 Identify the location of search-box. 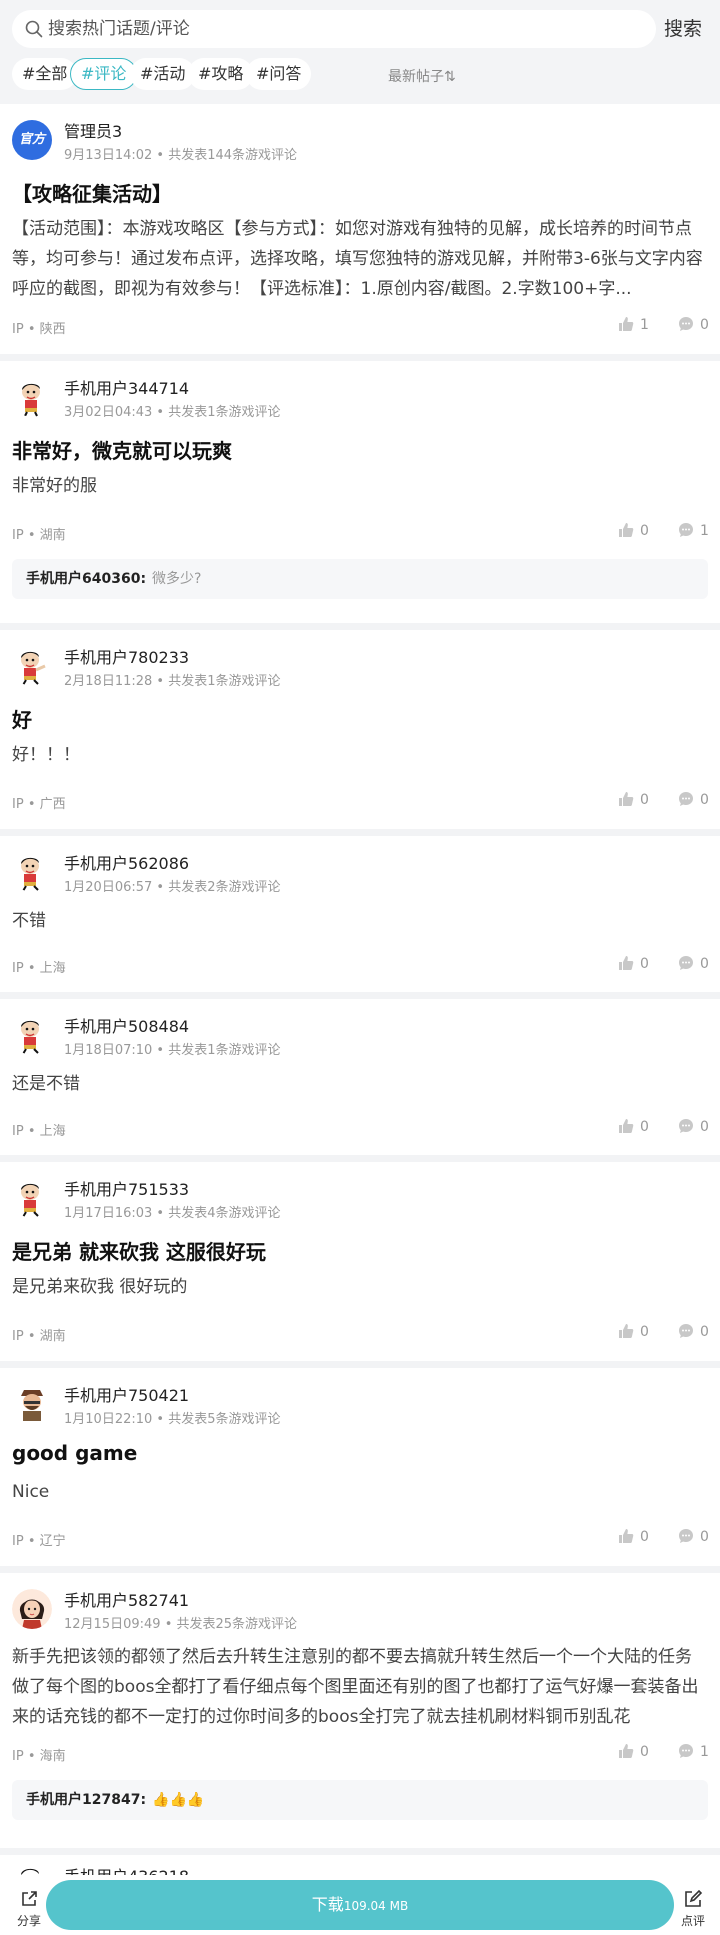
(334, 29).